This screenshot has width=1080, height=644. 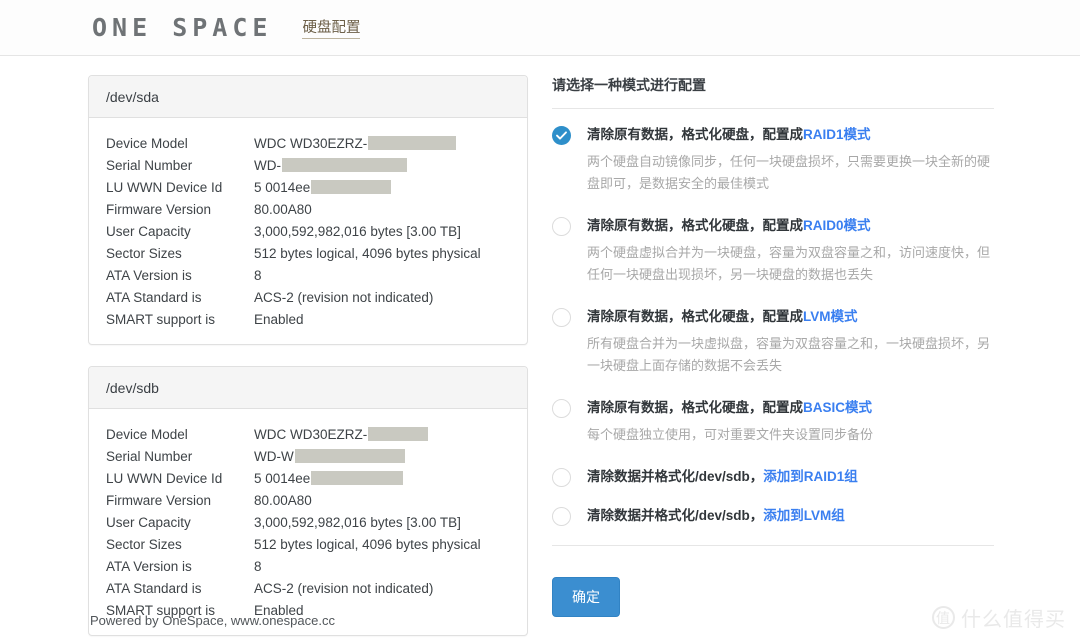 I want to click on disk-attribute-key: SMART support is, so click(x=161, y=319).